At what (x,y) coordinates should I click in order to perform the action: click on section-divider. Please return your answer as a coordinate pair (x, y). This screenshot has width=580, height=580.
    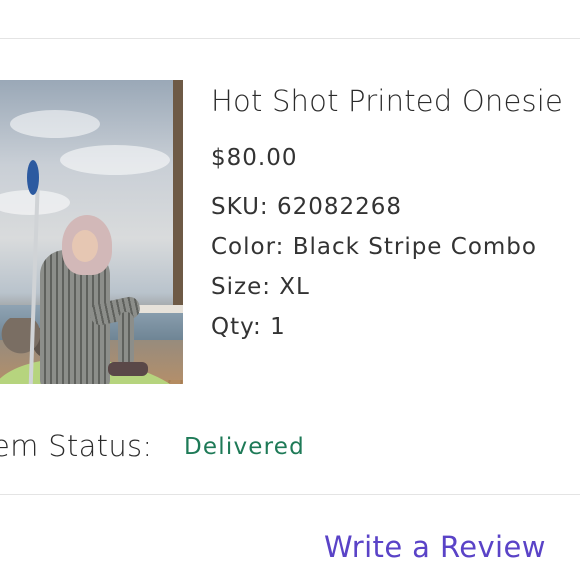
    Looking at the image, I should click on (290, 494).